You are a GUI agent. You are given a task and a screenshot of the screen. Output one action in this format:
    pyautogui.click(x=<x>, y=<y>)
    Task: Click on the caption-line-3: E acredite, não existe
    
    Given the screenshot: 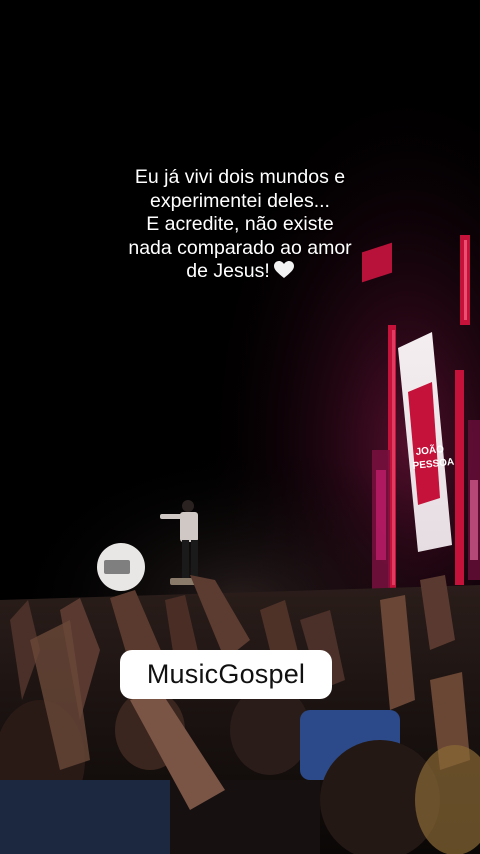 What is the action you would take?
    pyautogui.click(x=240, y=224)
    